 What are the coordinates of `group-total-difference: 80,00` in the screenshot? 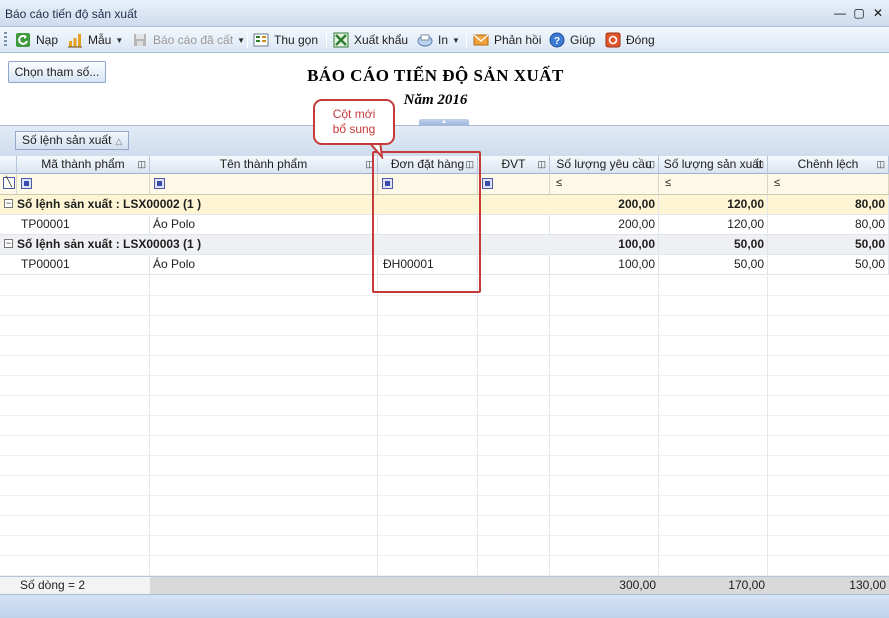 It's located at (828, 205).